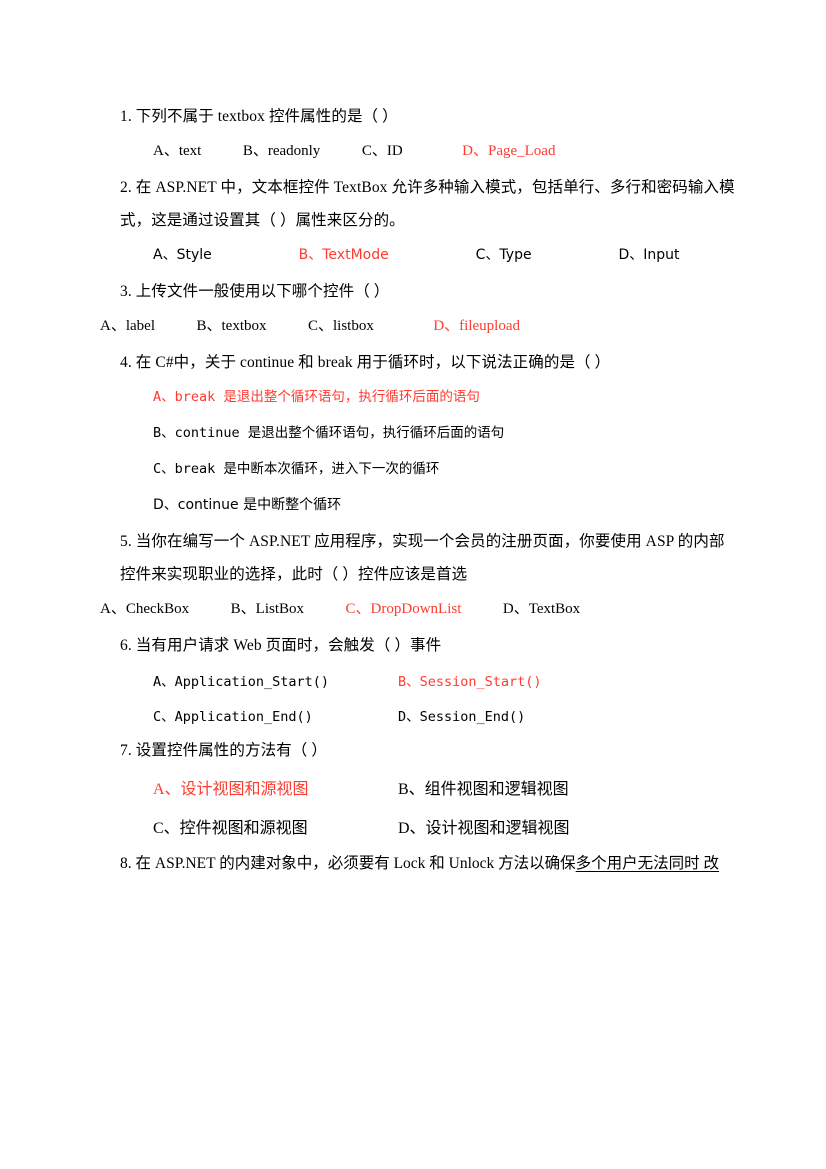  What do you see at coordinates (267, 609) in the screenshot?
I see `option-5-b: B、ListBox` at bounding box center [267, 609].